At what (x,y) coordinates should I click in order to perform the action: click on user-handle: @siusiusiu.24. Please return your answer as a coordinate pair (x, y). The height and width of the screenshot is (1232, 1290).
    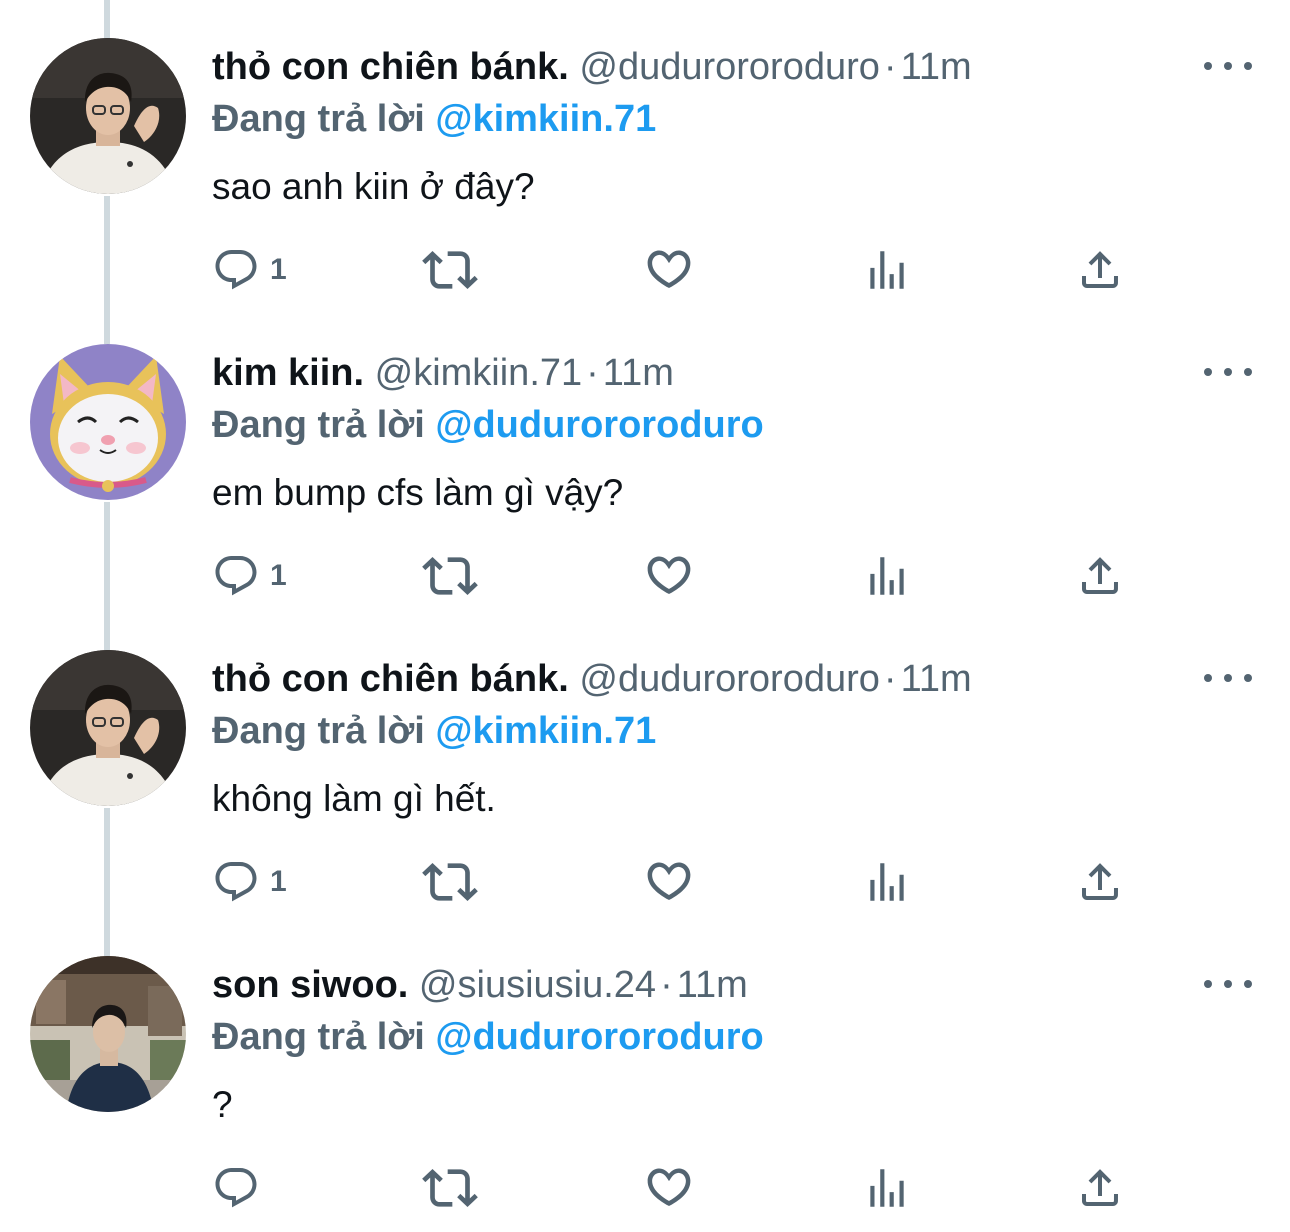
    Looking at the image, I should click on (537, 985).